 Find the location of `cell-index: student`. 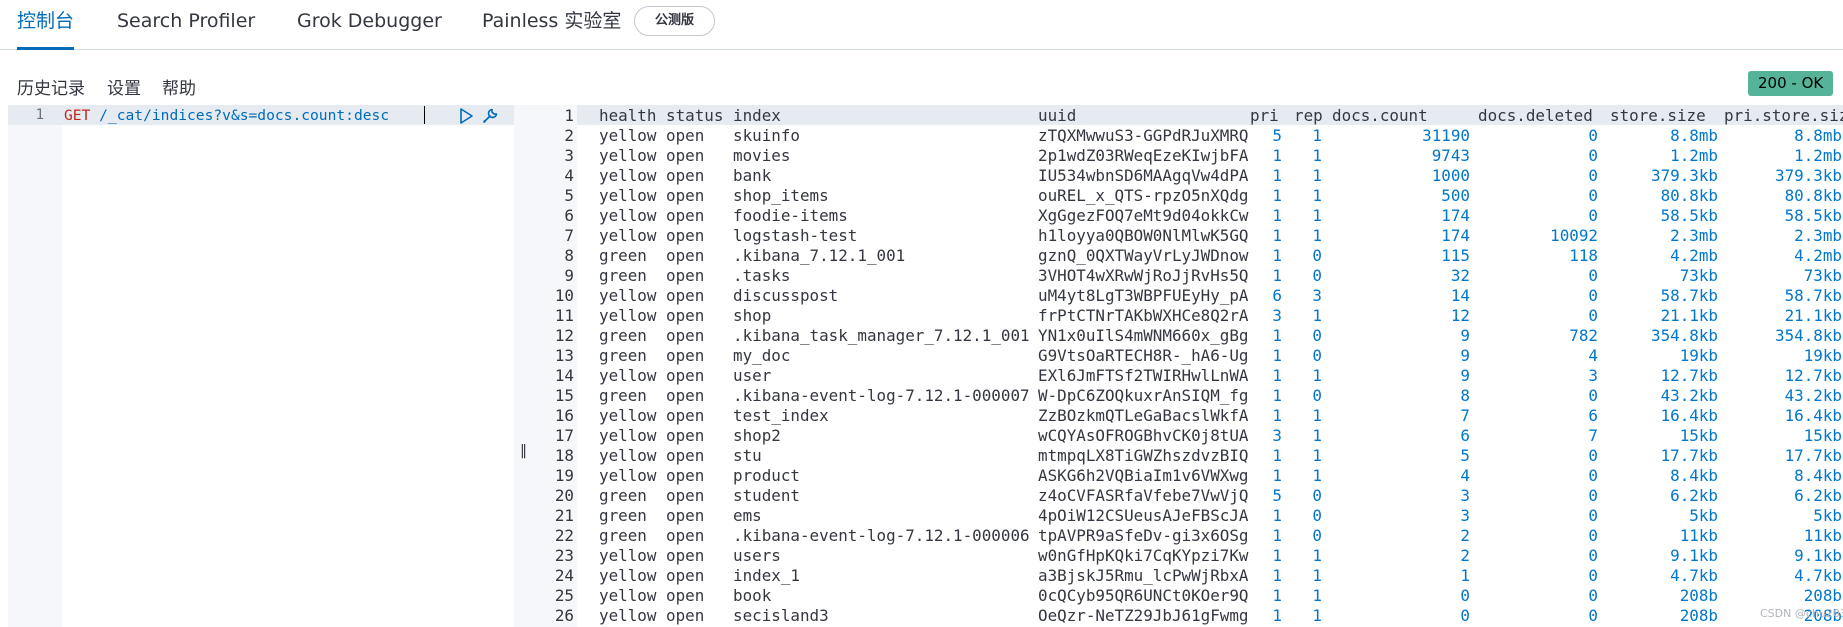

cell-index: student is located at coordinates (766, 495).